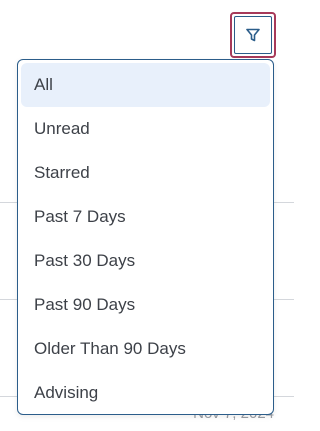  What do you see at coordinates (145, 85) in the screenshot?
I see `filter-option-all: All` at bounding box center [145, 85].